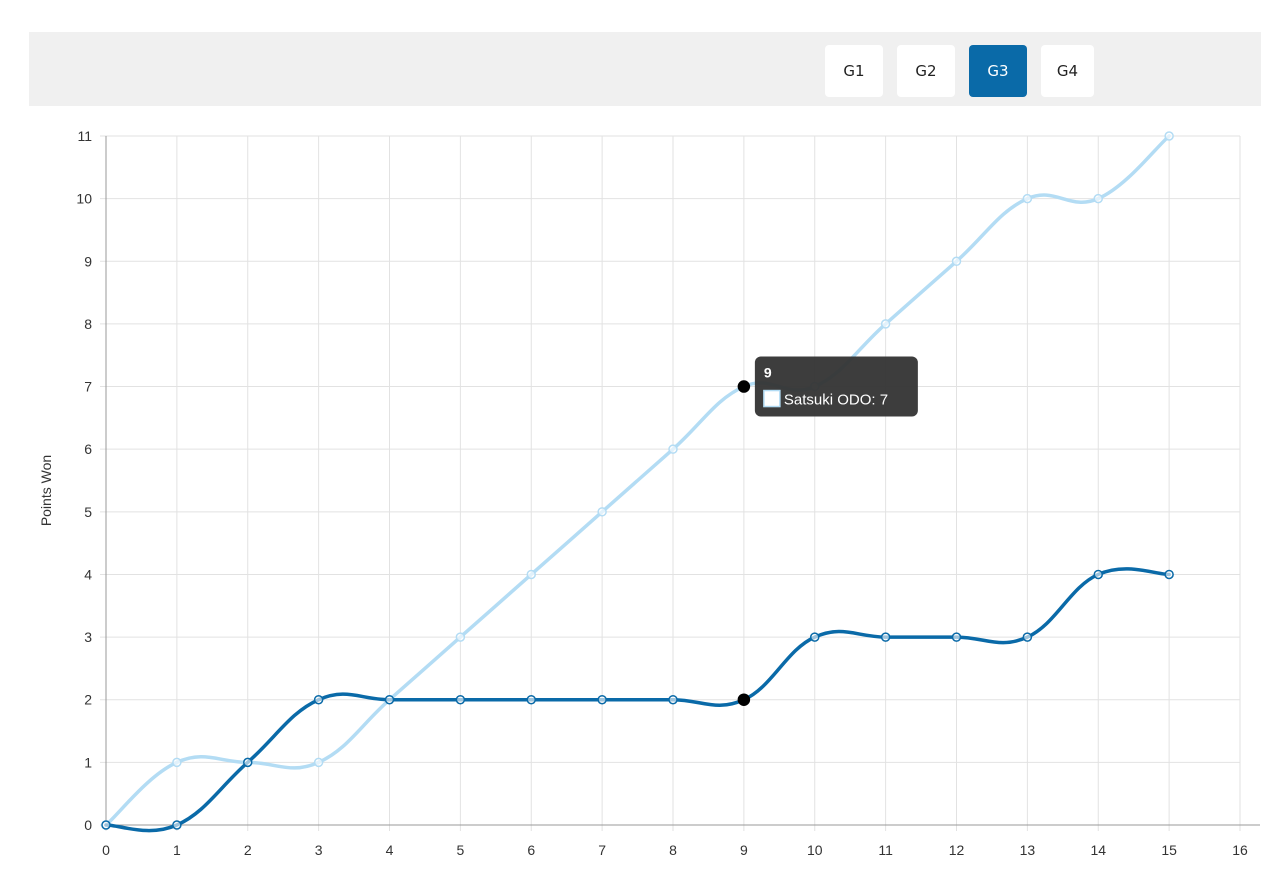 The height and width of the screenshot is (881, 1261). I want to click on y-tick-label: 8, so click(88, 324).